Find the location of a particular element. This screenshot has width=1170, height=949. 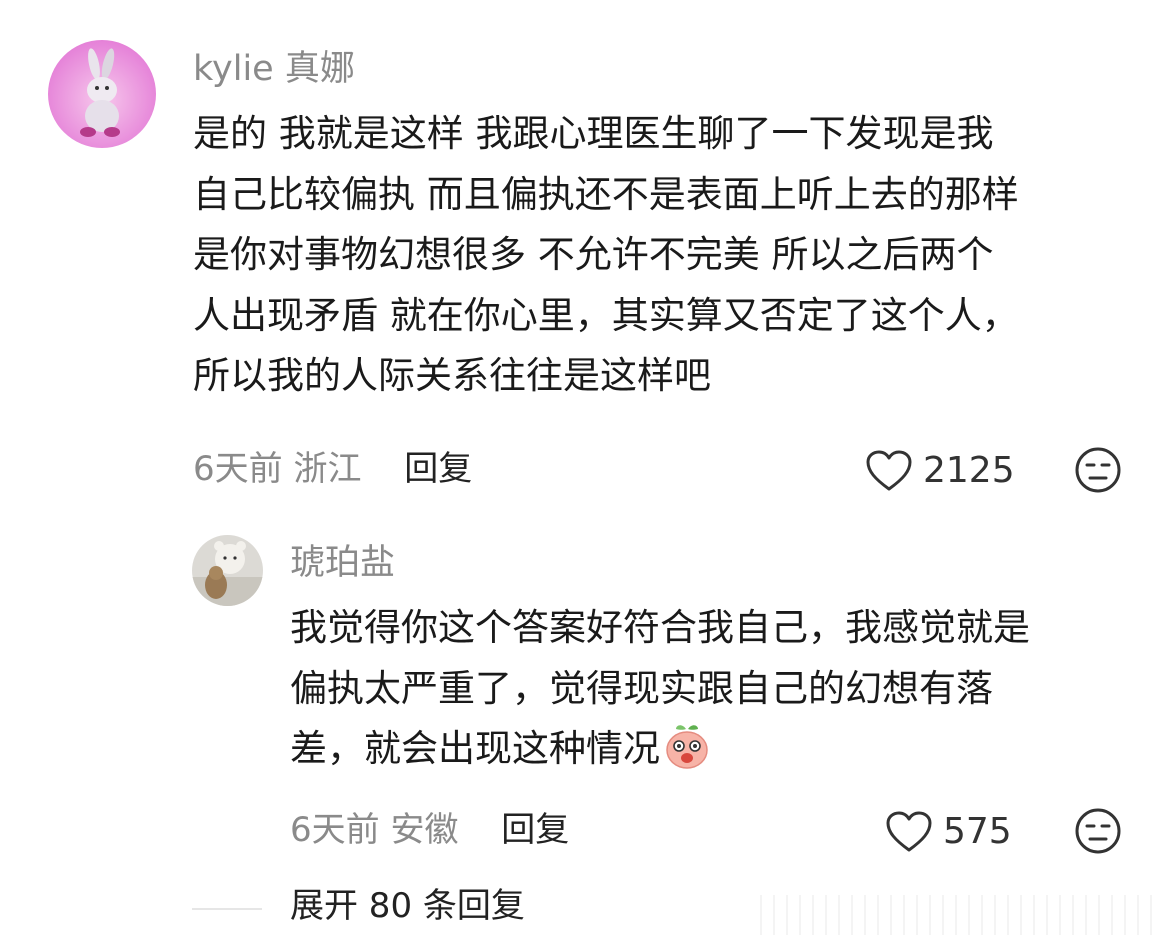

comment-line: 是你对事物幻想很多 不允许不完美 所以之后两个 is located at coordinates (593, 254).